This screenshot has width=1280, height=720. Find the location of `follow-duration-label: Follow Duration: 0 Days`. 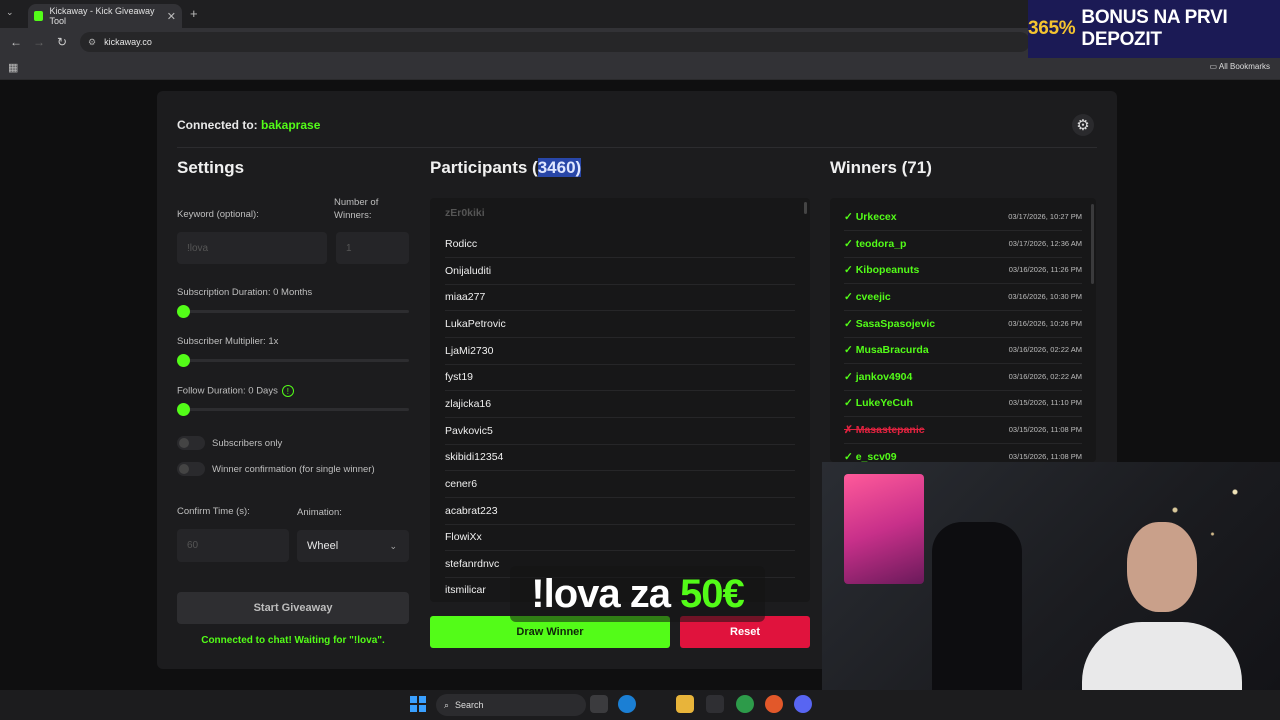

follow-duration-label: Follow Duration: 0 Days is located at coordinates (227, 391).